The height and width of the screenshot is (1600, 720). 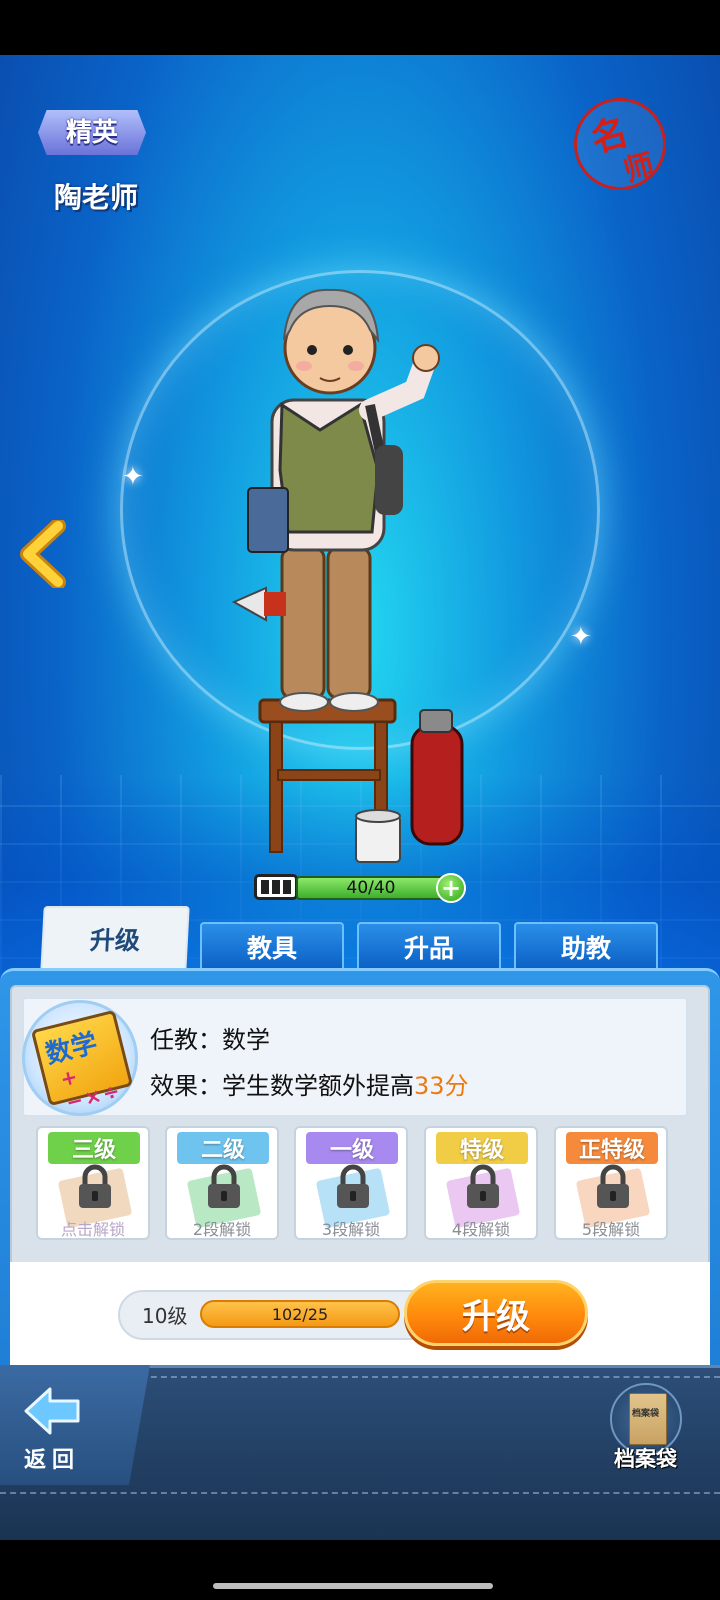 What do you see at coordinates (347, 575) in the screenshot?
I see `teacher-character` at bounding box center [347, 575].